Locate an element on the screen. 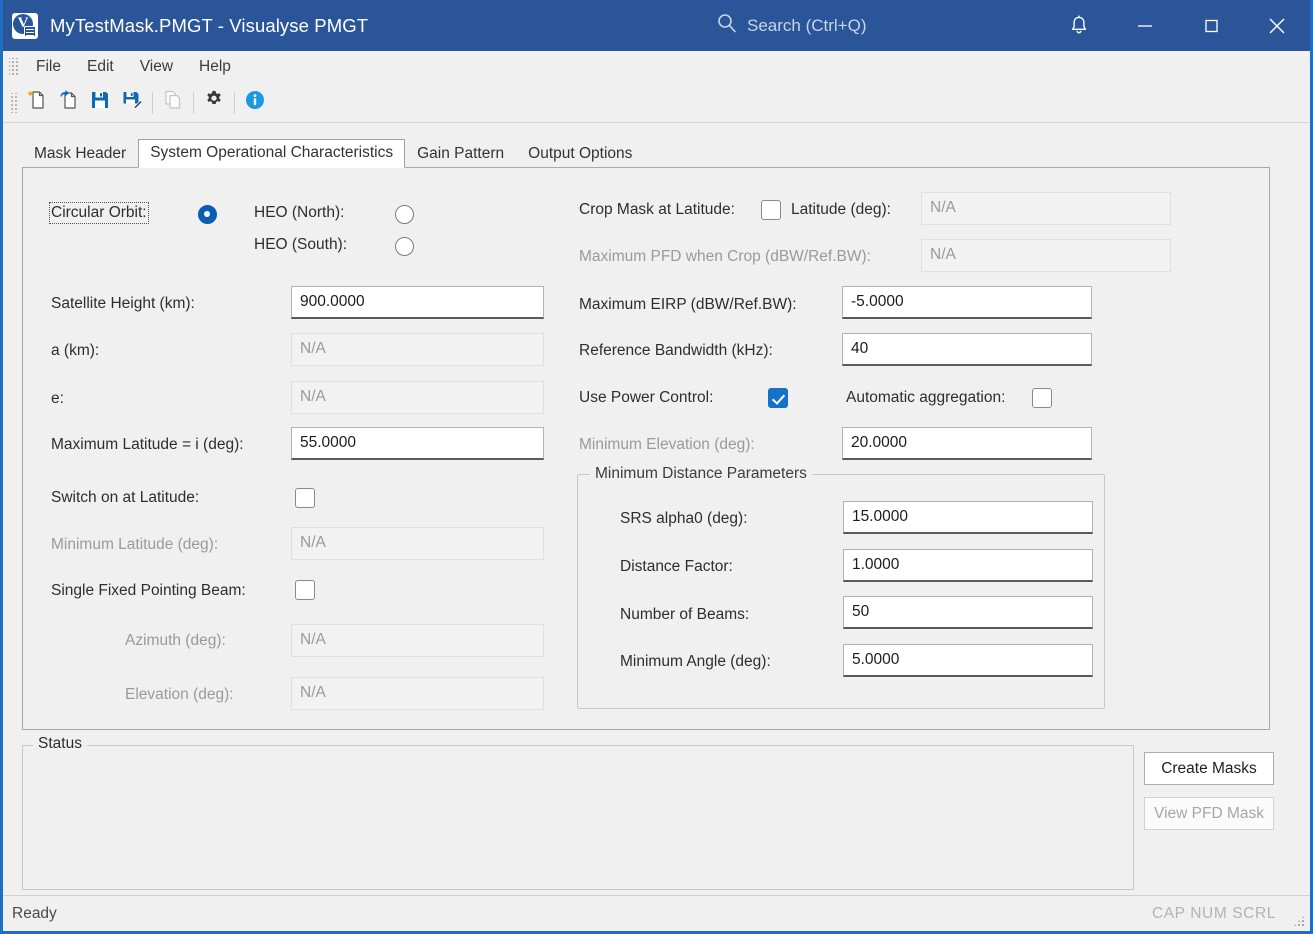  settings-button is located at coordinates (214, 103).